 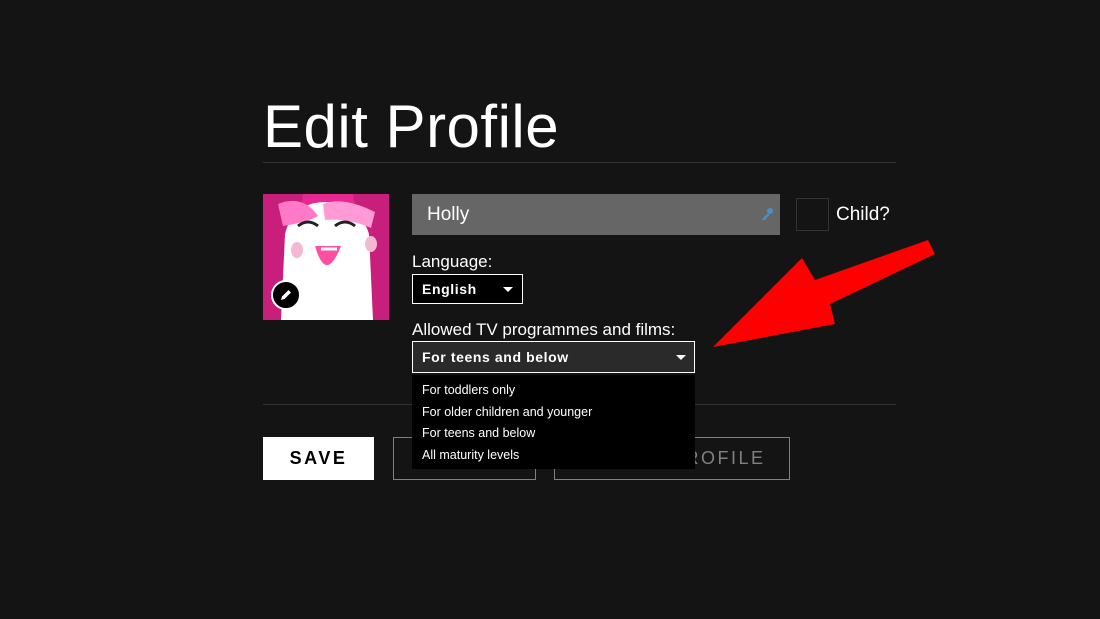 I want to click on language-selected-value: English, so click(x=449, y=289).